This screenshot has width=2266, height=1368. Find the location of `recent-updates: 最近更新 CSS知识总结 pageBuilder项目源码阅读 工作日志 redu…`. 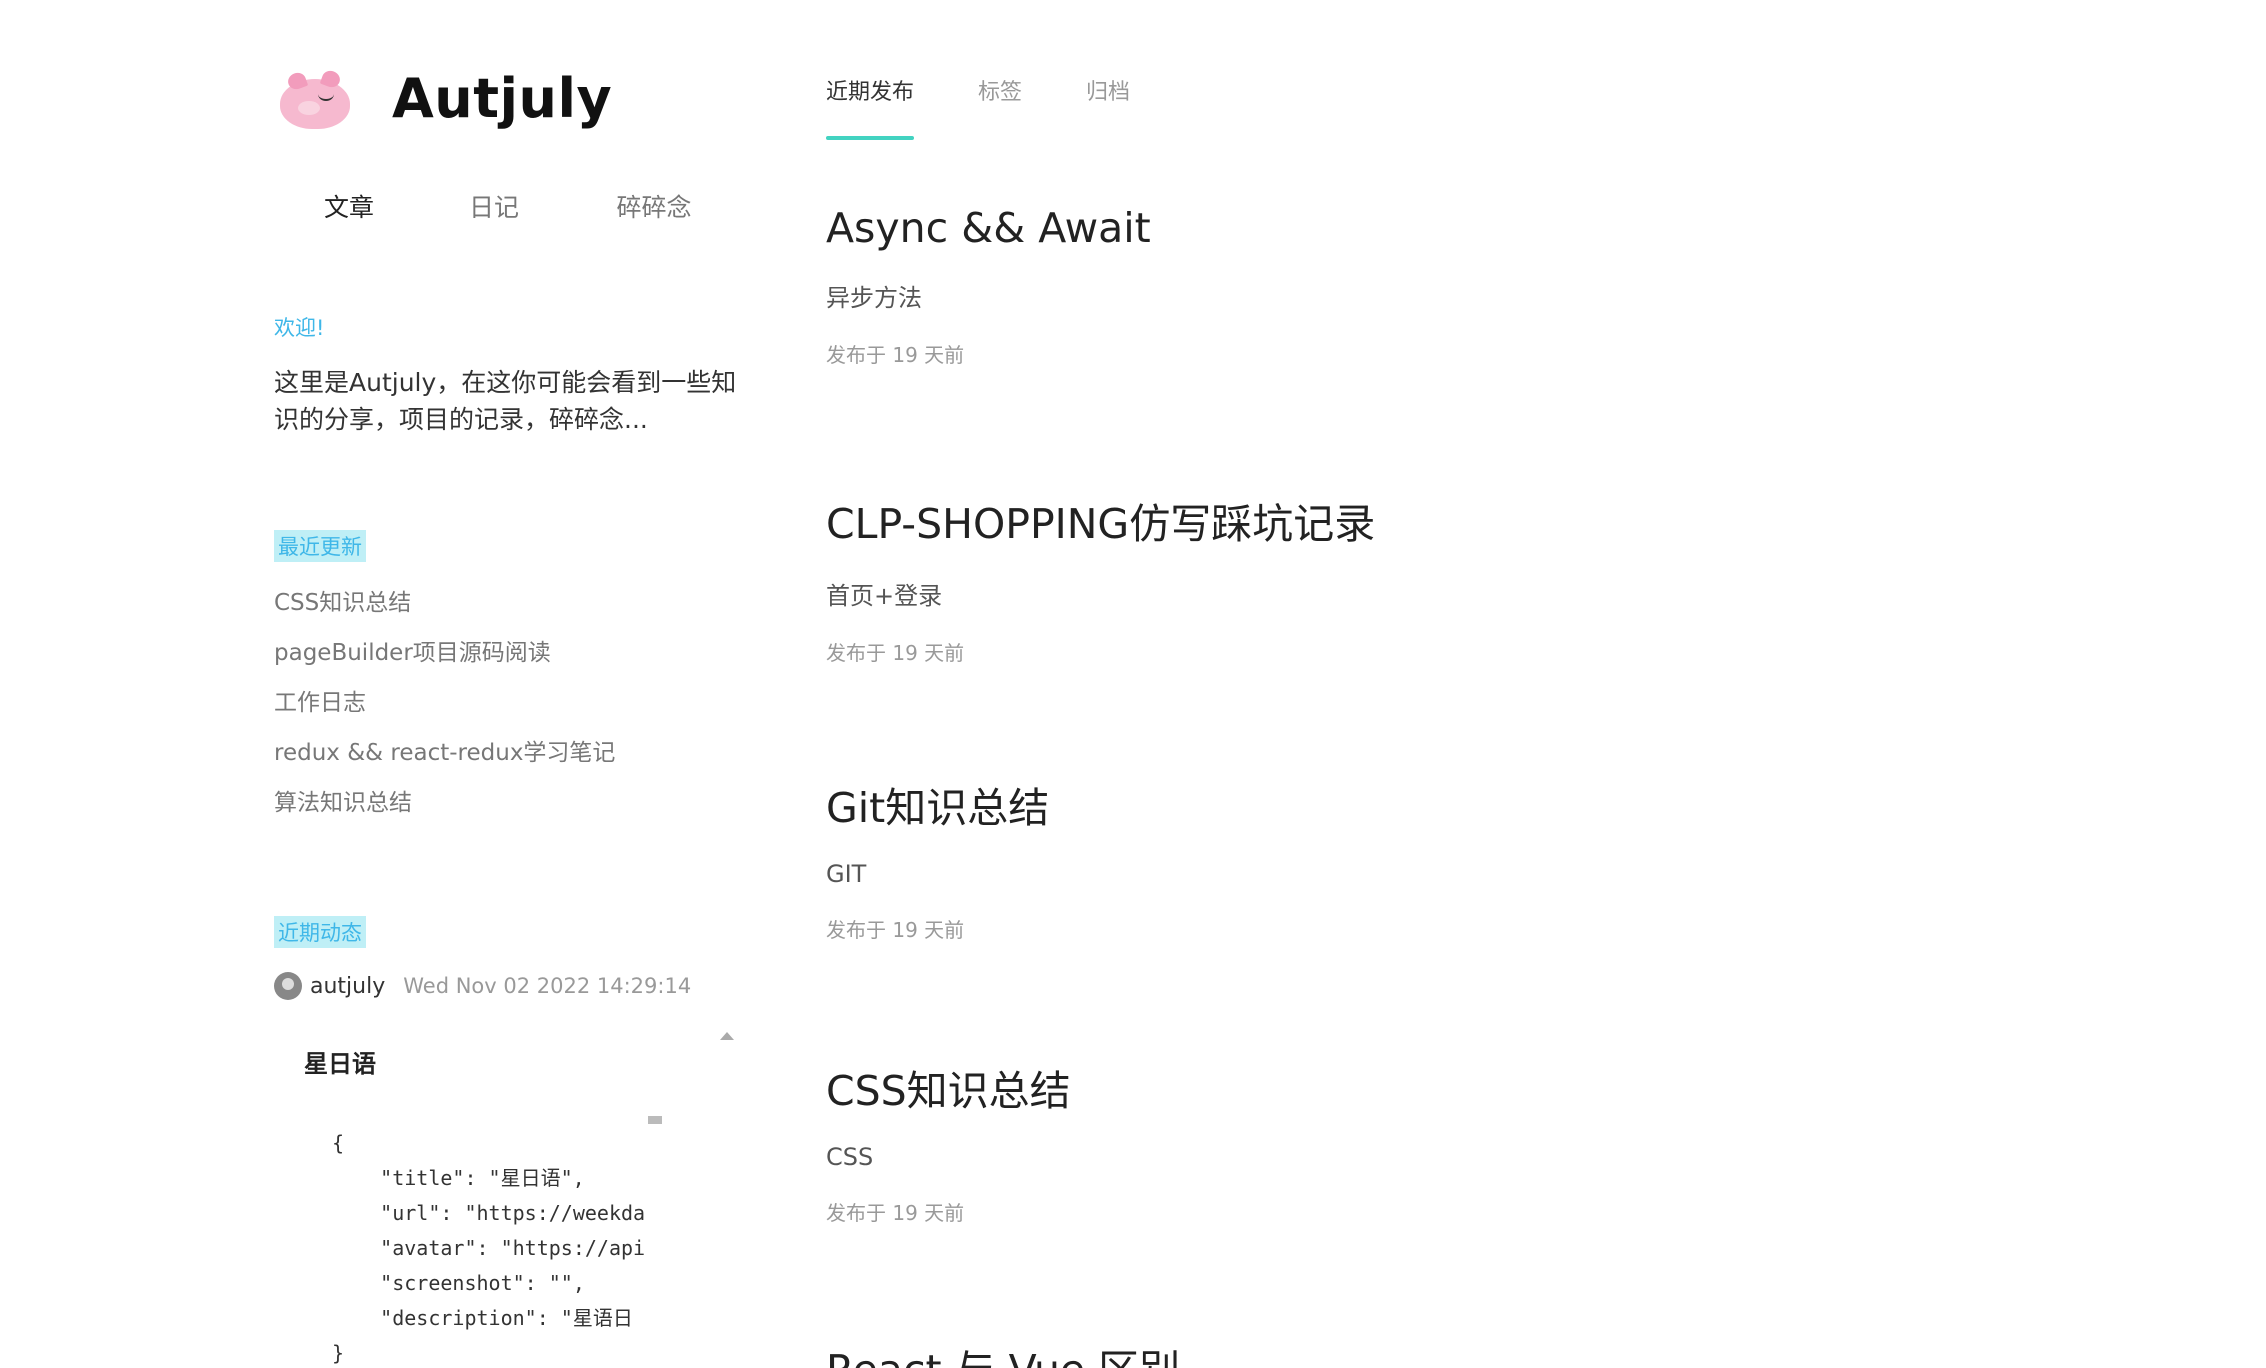

recent-updates: 最近更新 CSS知识总结 pageBuilder项目源码阅读 工作日志 redu… is located at coordinates (509, 679).